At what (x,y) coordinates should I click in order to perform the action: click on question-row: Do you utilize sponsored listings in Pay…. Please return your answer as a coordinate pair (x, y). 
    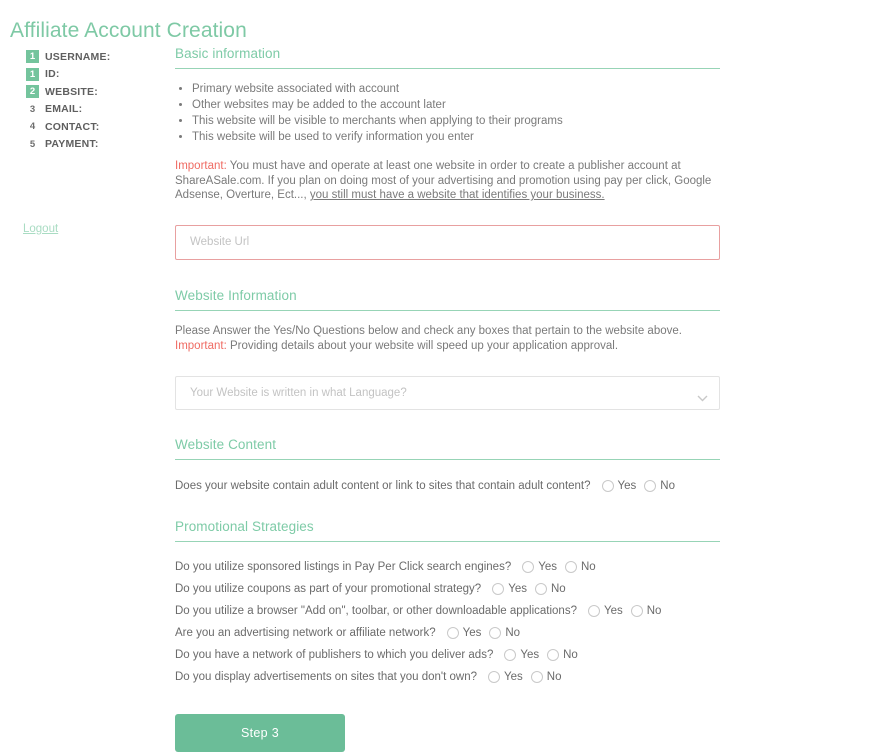
    Looking at the image, I should click on (447, 567).